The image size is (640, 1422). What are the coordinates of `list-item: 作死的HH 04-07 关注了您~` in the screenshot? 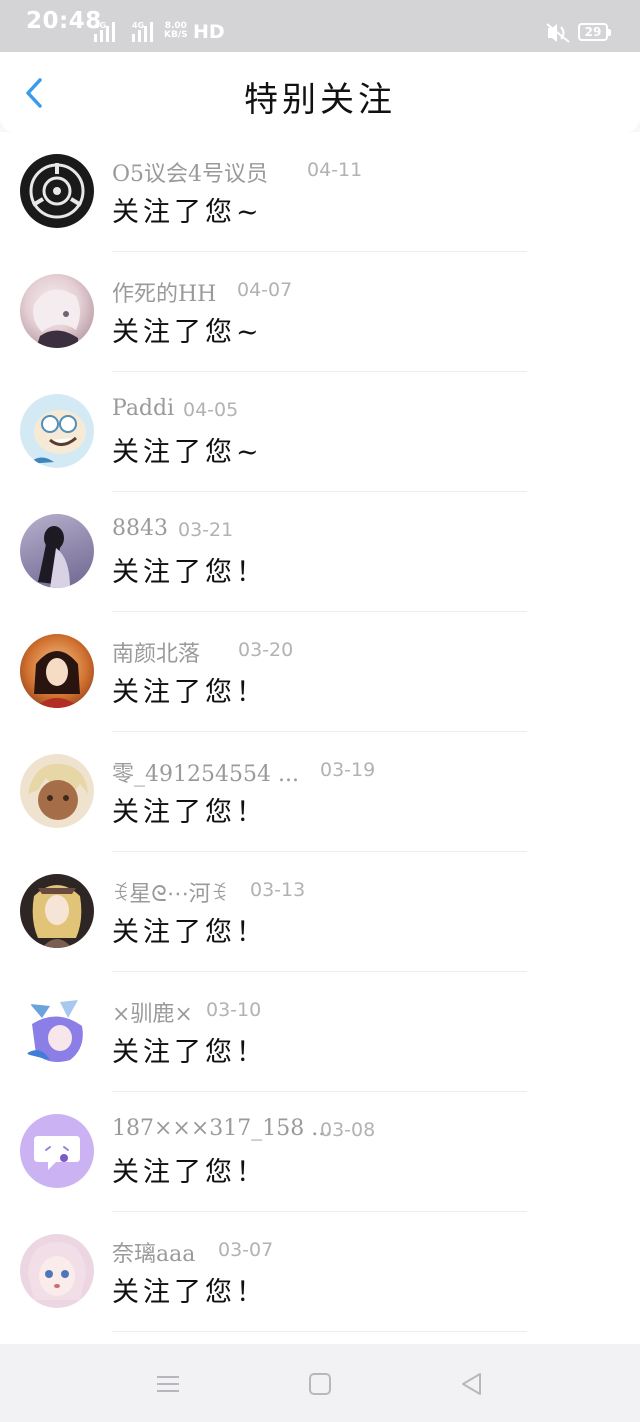 It's located at (320, 312).